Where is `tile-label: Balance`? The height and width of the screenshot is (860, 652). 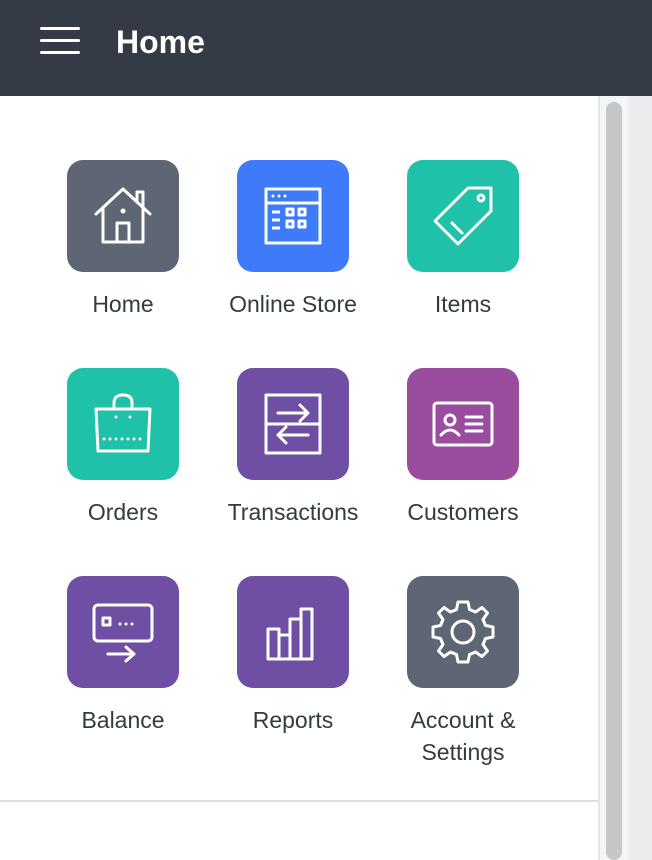 tile-label: Balance is located at coordinates (123, 720).